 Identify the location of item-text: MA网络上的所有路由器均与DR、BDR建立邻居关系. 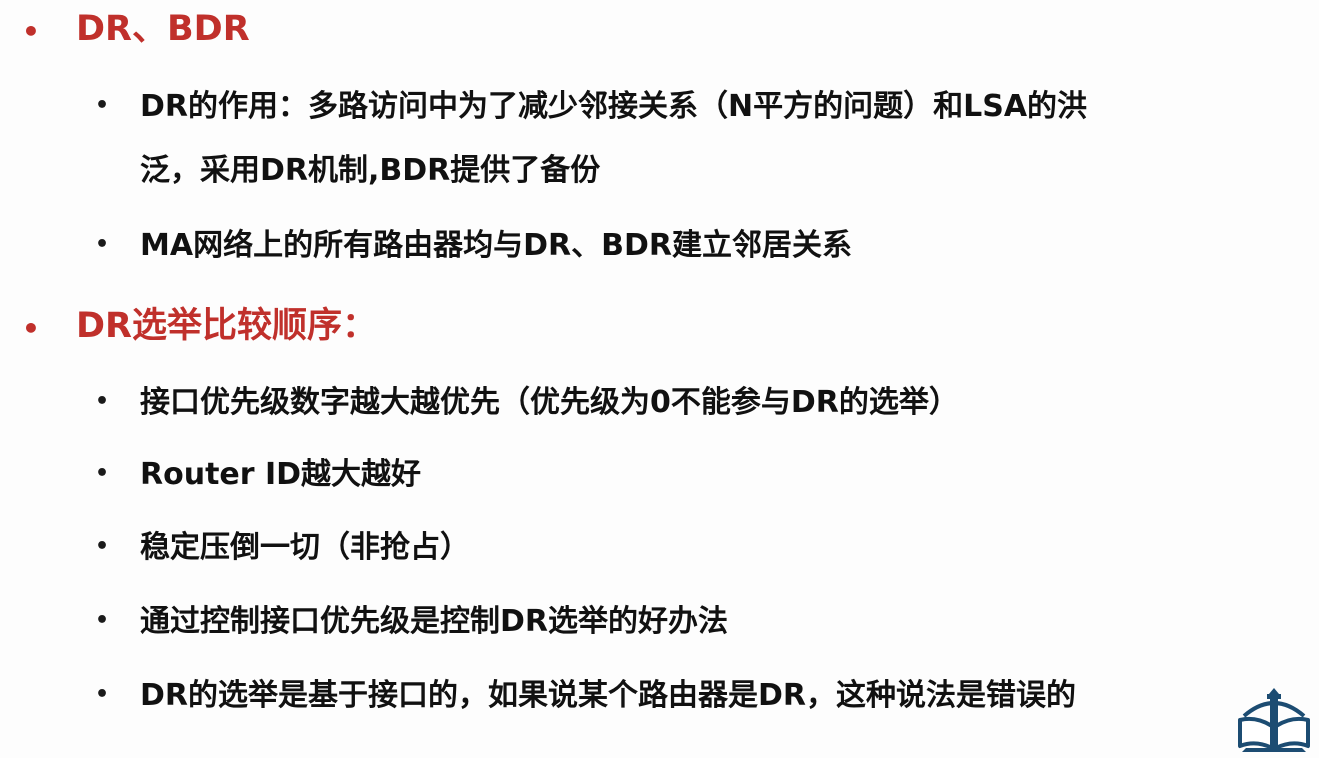
(496, 245).